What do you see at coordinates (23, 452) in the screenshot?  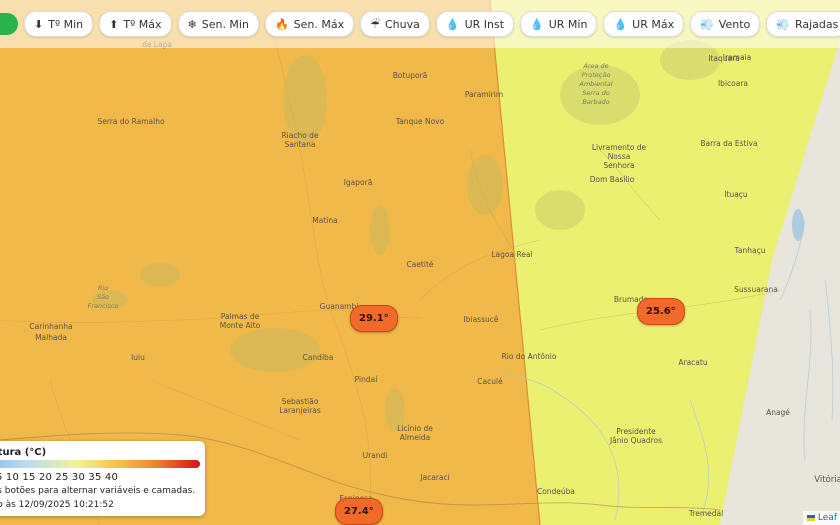 I see `legend-title: ratura (°C)` at bounding box center [23, 452].